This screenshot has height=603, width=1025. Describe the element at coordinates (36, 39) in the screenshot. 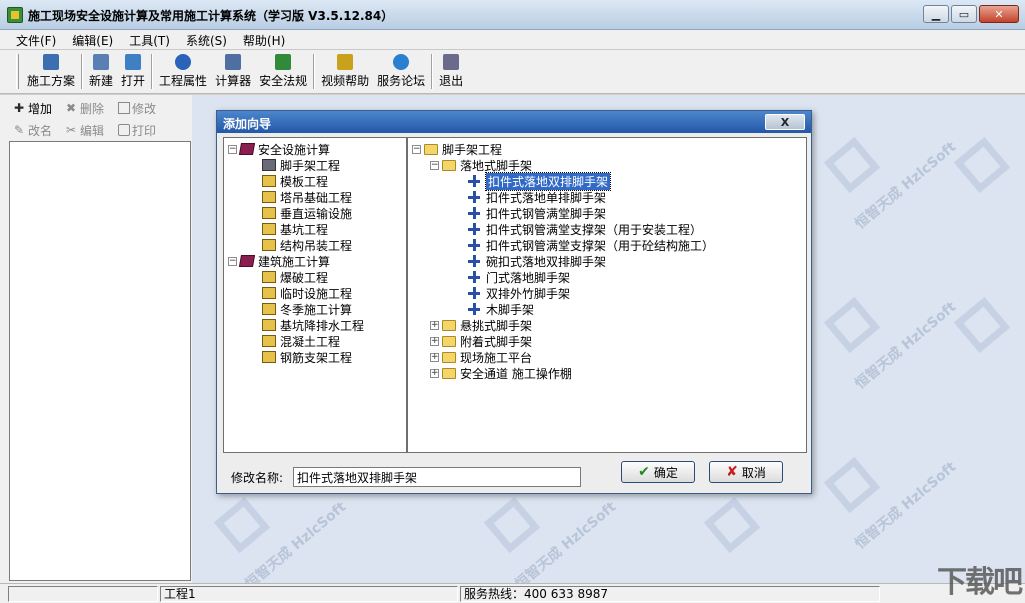

I see `menu-file: 文件(F)` at that location.